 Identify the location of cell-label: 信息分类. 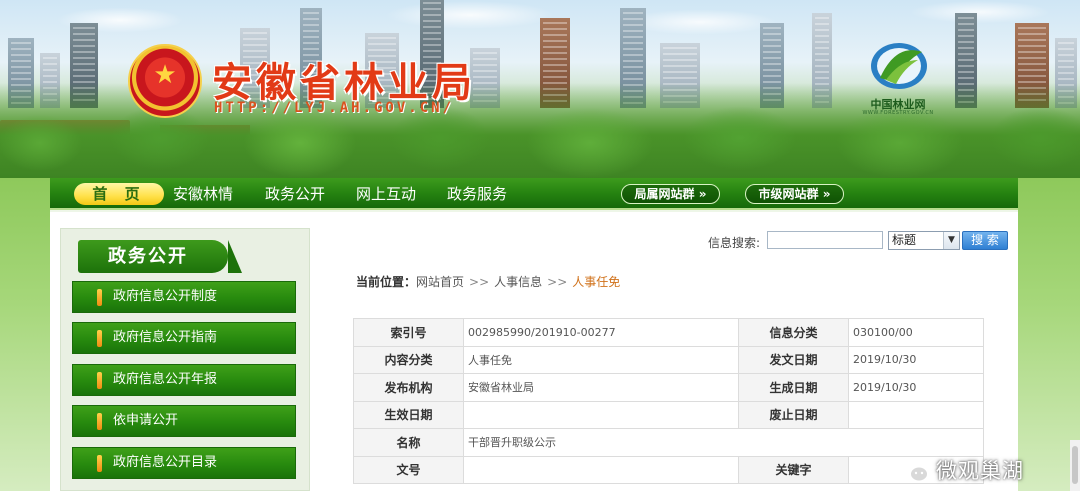
(793, 332).